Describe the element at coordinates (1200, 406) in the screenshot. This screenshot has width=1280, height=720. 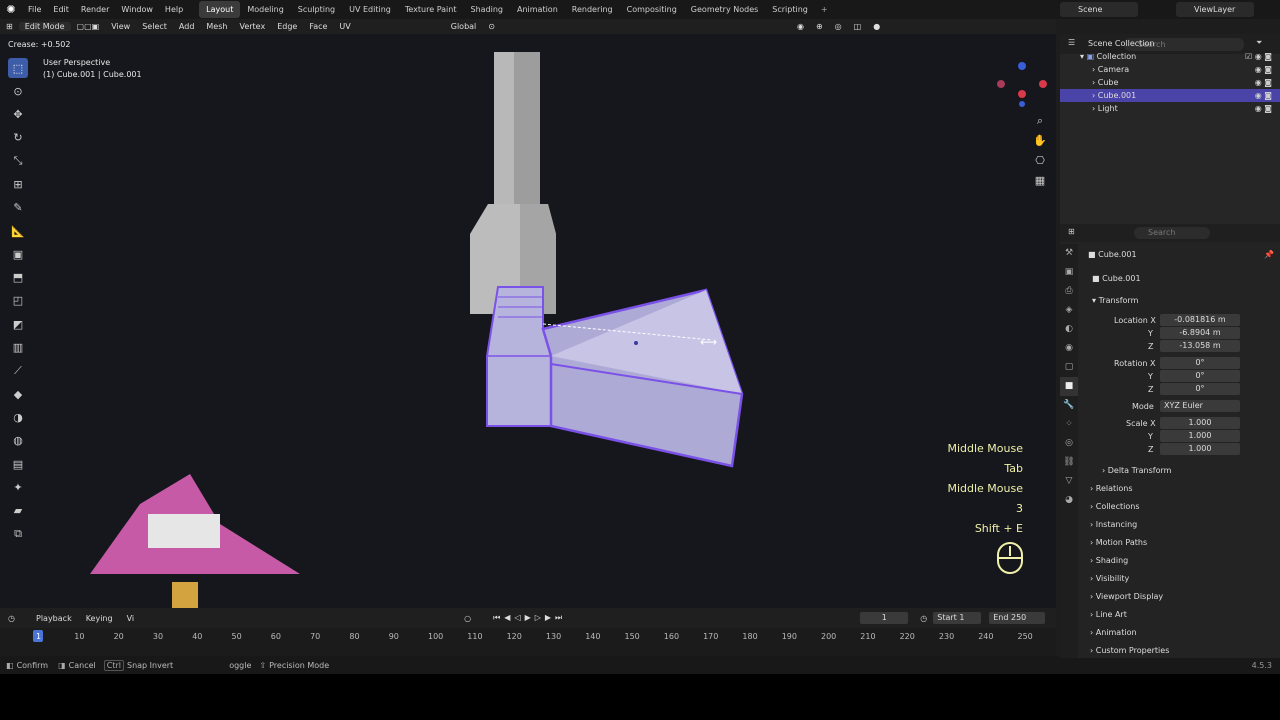
I see `rotation-mode-select: XYZ Euler` at that location.